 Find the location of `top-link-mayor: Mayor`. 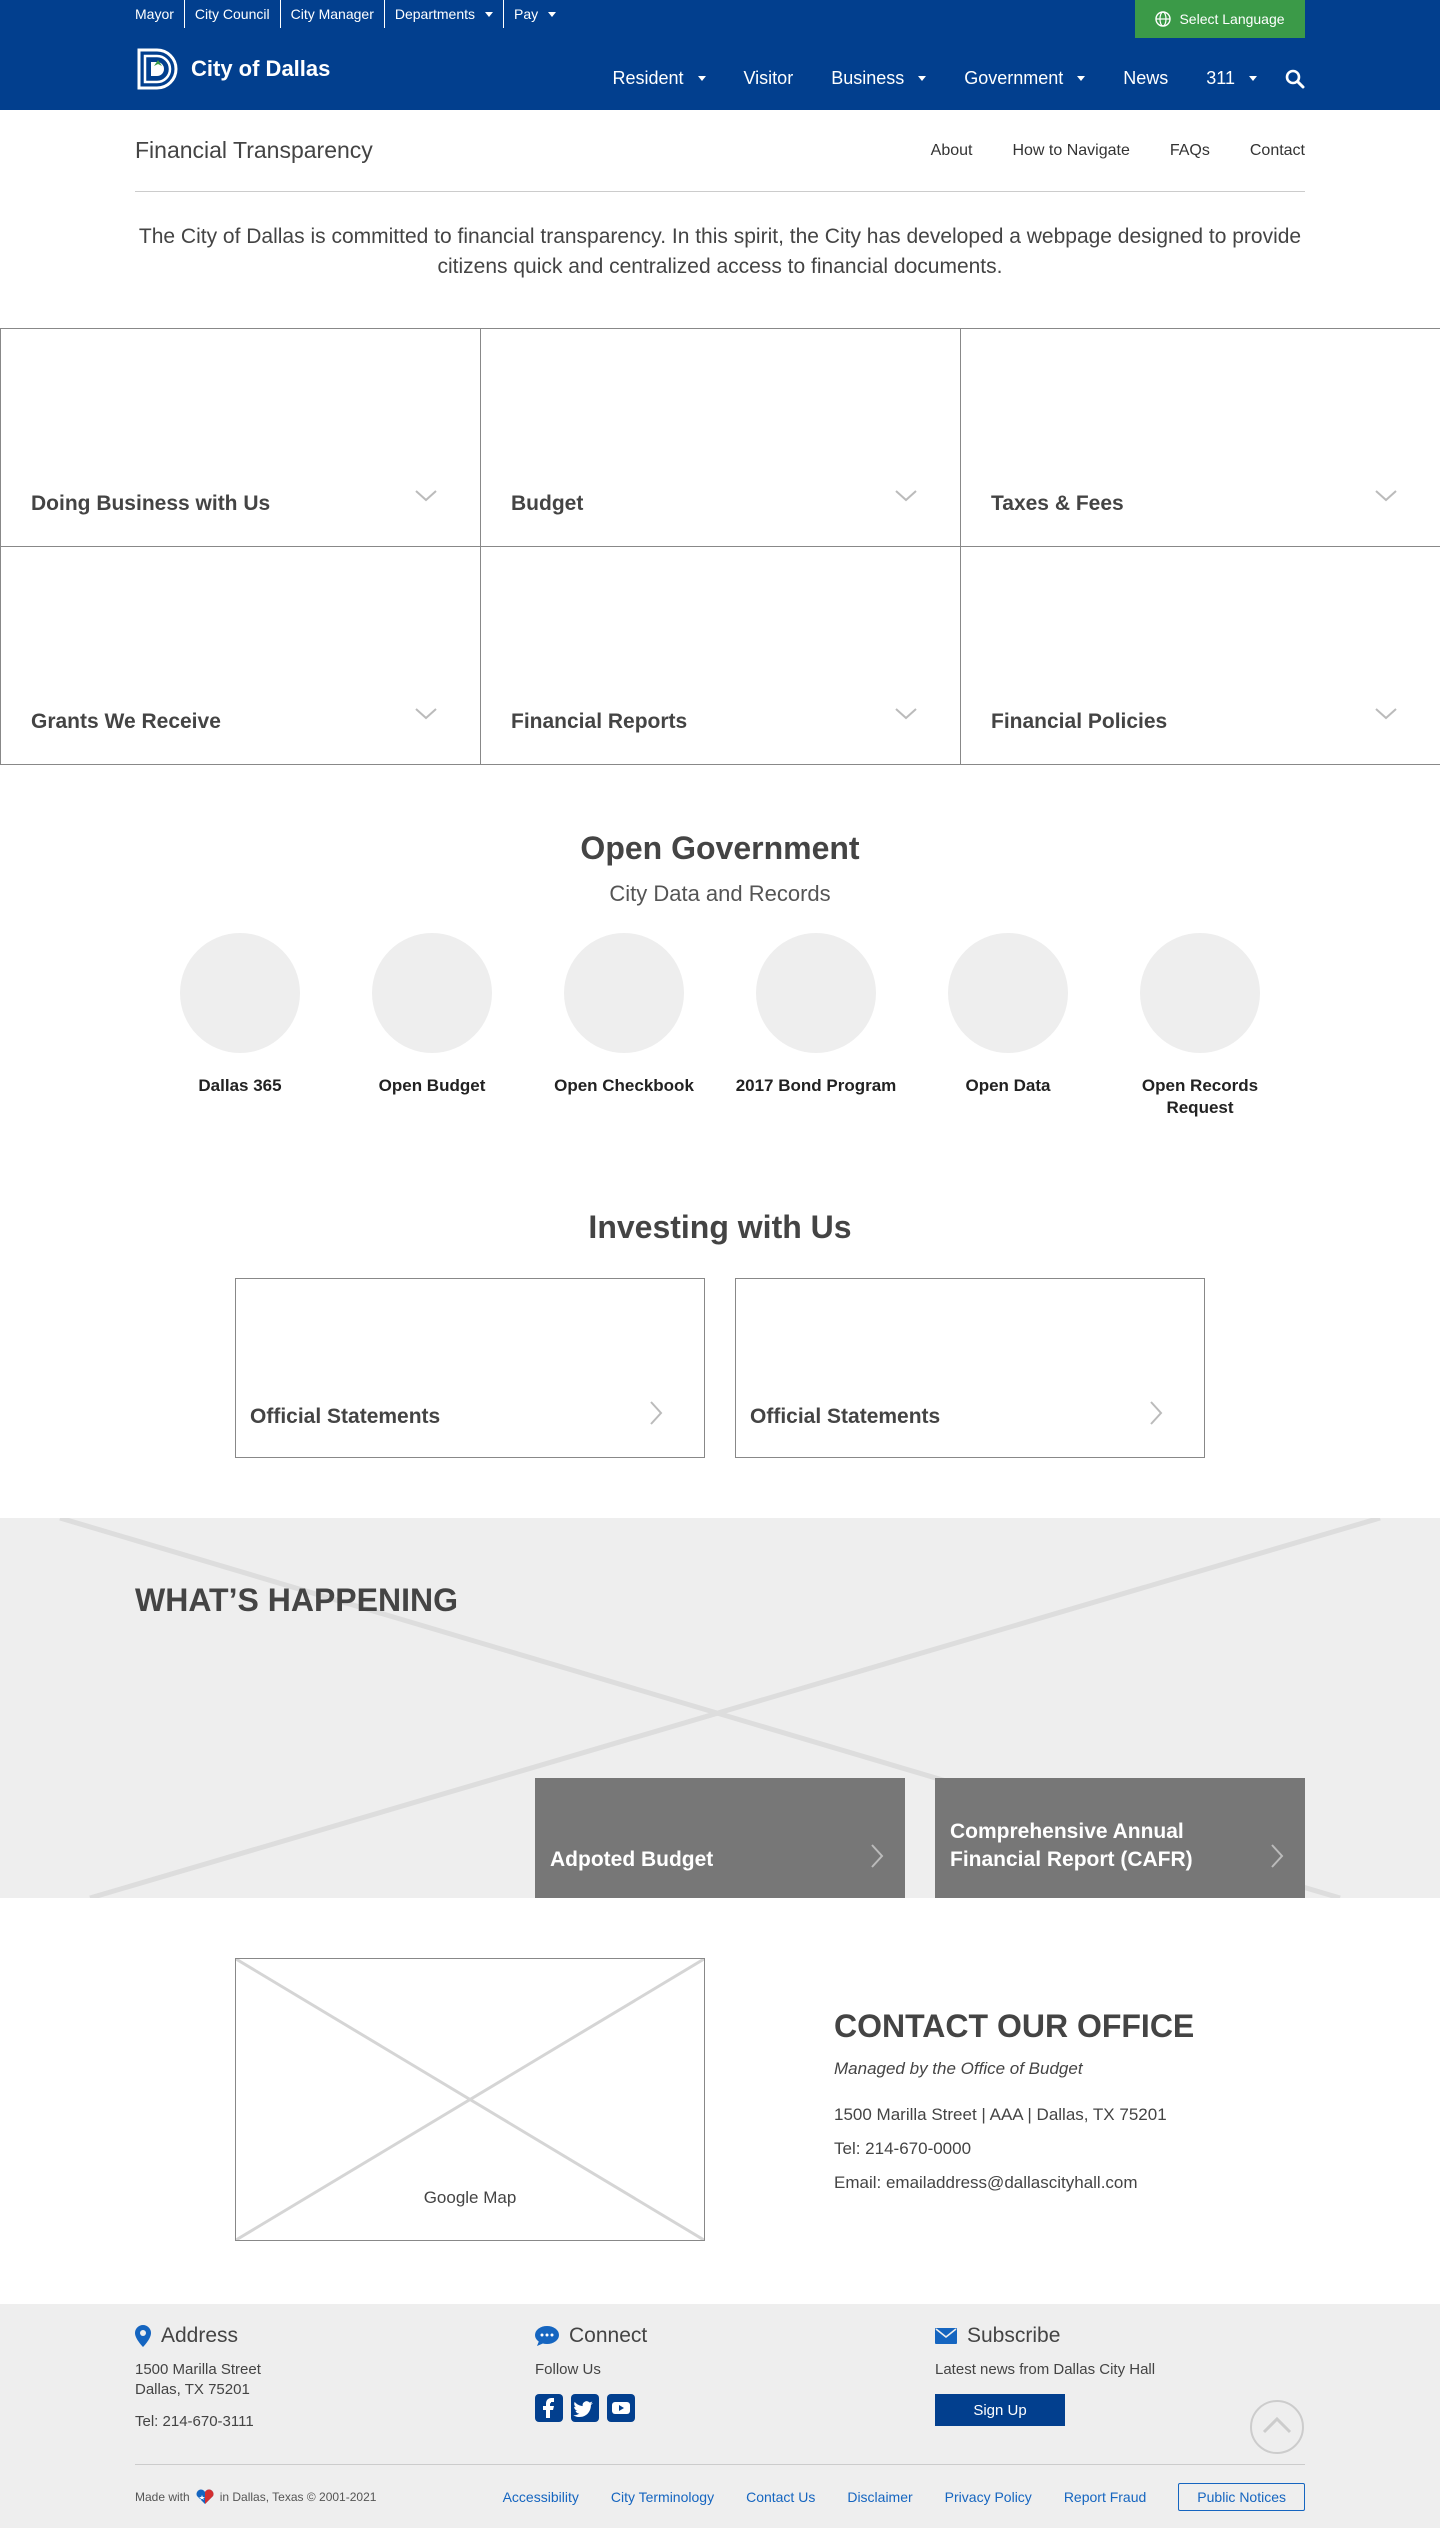

top-link-mayor: Mayor is located at coordinates (160, 14).